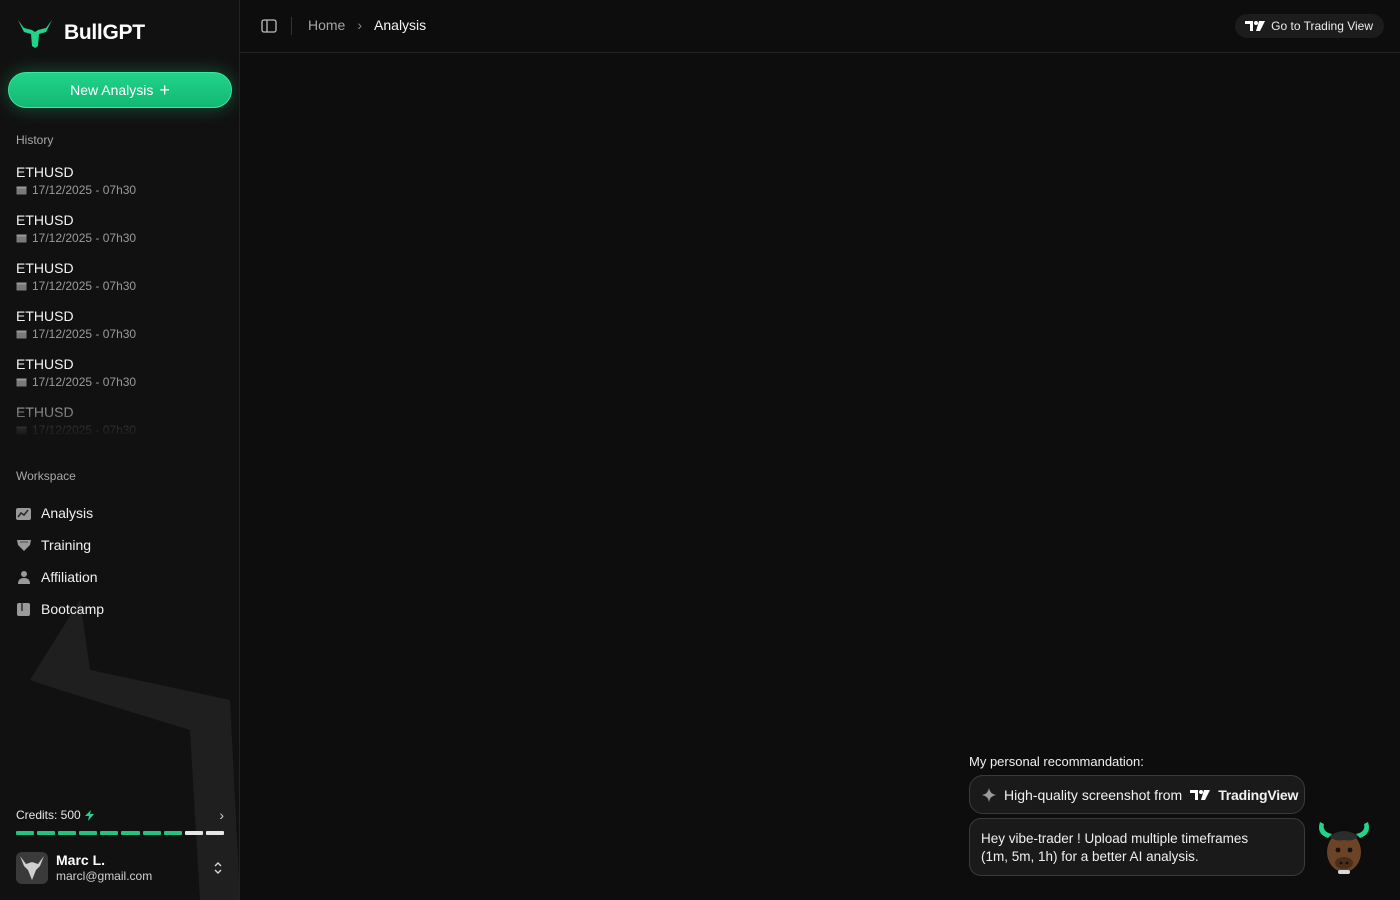  Describe the element at coordinates (164, 90) in the screenshot. I see `plus-icon: +` at that location.